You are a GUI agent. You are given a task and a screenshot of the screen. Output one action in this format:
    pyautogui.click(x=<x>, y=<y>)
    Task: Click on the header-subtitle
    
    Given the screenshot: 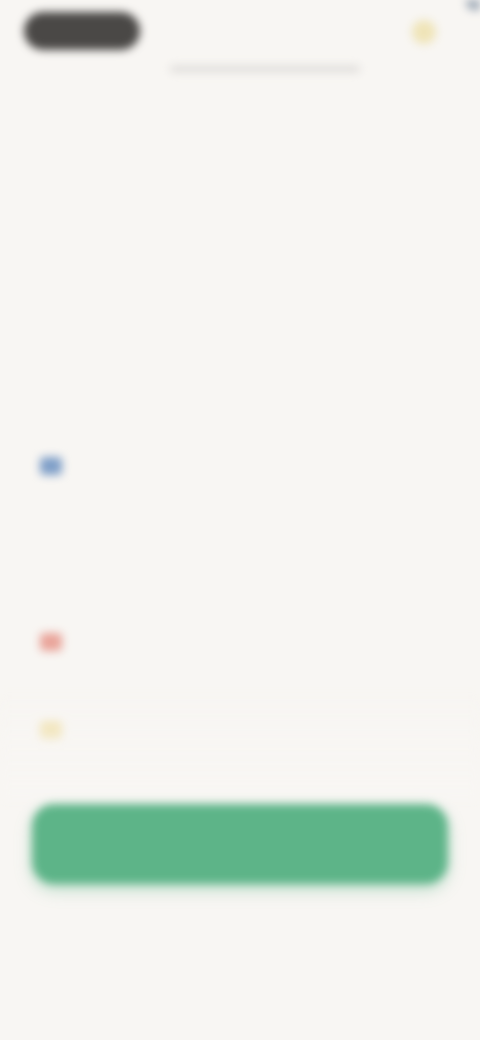 What is the action you would take?
    pyautogui.click(x=265, y=69)
    